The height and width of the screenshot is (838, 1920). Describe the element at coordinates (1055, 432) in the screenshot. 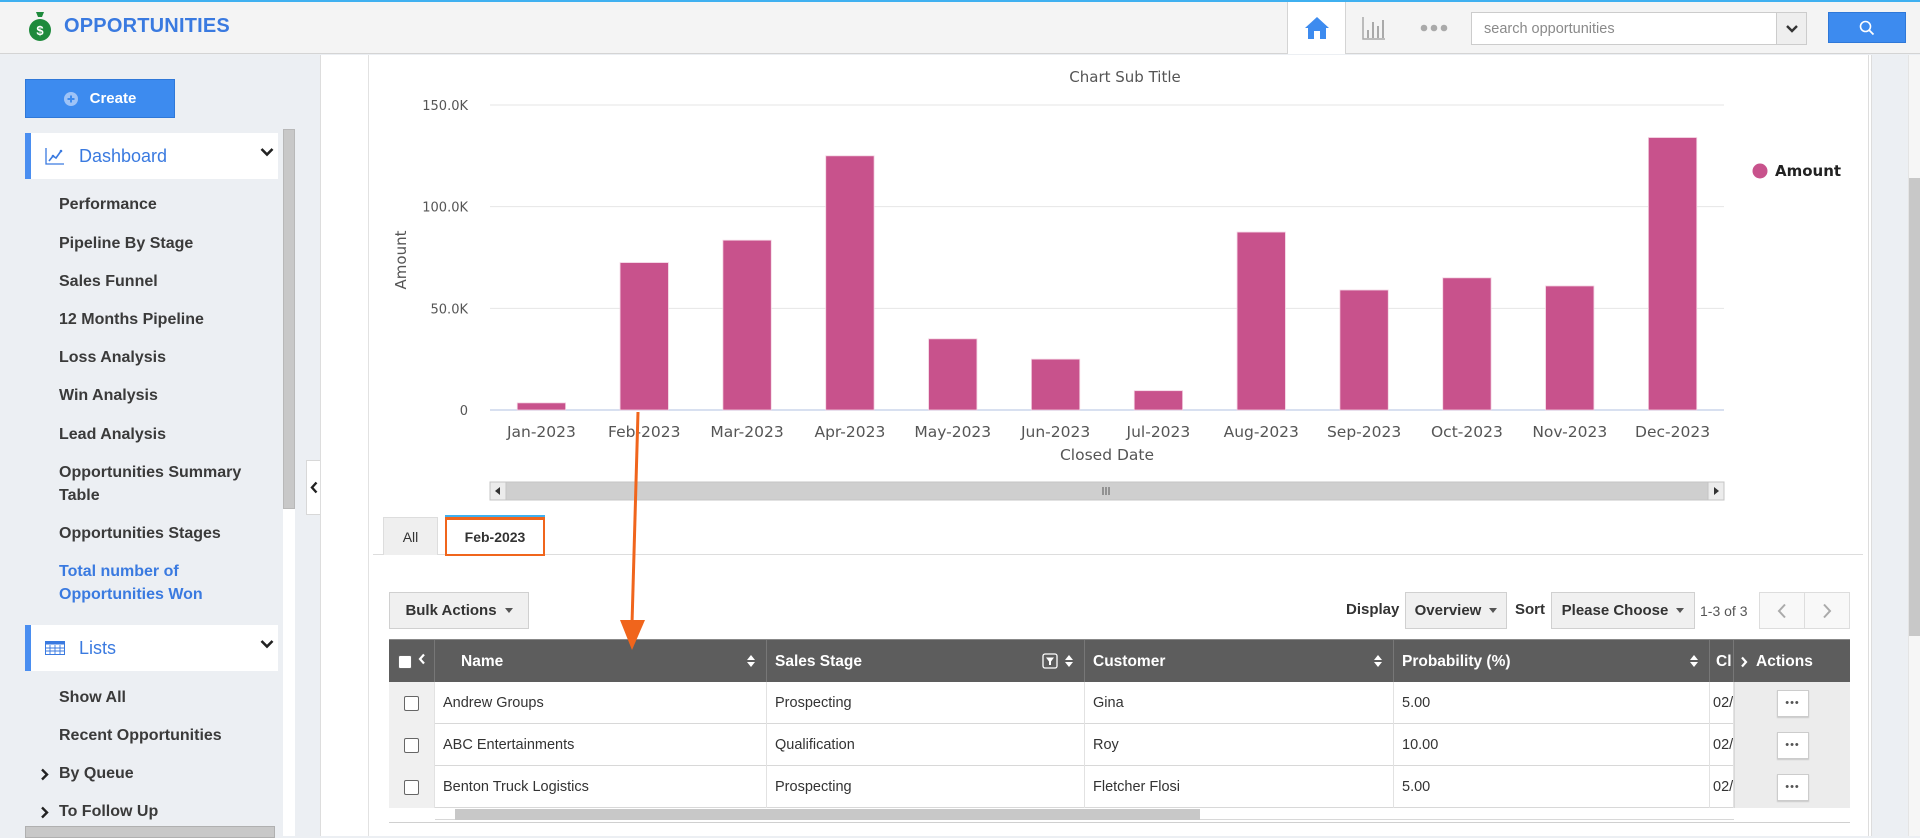

I see `x-tick-label: Jun-2023` at that location.